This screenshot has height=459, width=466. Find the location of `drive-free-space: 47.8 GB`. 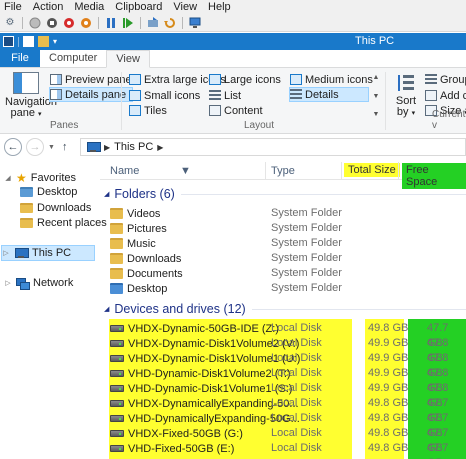

drive-free-space: 47.8 GB is located at coordinates (438, 380).